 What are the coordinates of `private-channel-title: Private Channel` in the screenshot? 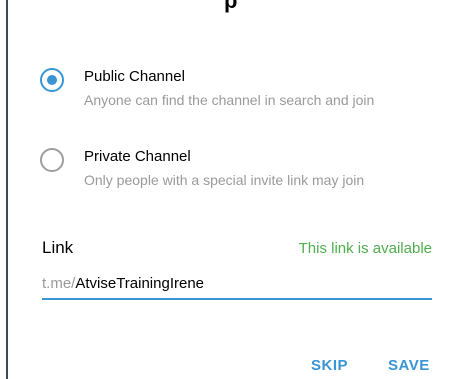 It's located at (137, 156).